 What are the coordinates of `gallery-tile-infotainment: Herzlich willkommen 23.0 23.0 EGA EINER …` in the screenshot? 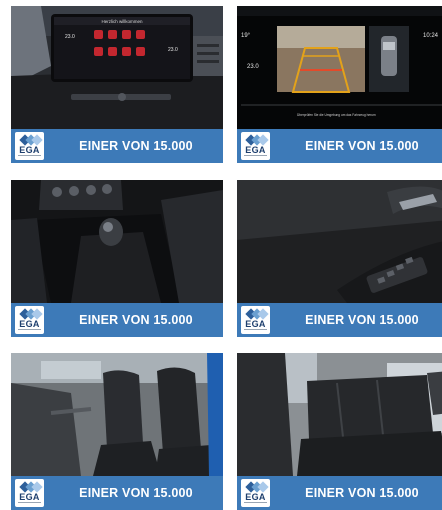 It's located at (117, 84).